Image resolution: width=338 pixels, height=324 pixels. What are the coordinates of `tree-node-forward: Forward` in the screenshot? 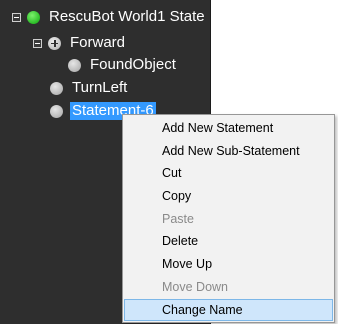 It's located at (80, 43).